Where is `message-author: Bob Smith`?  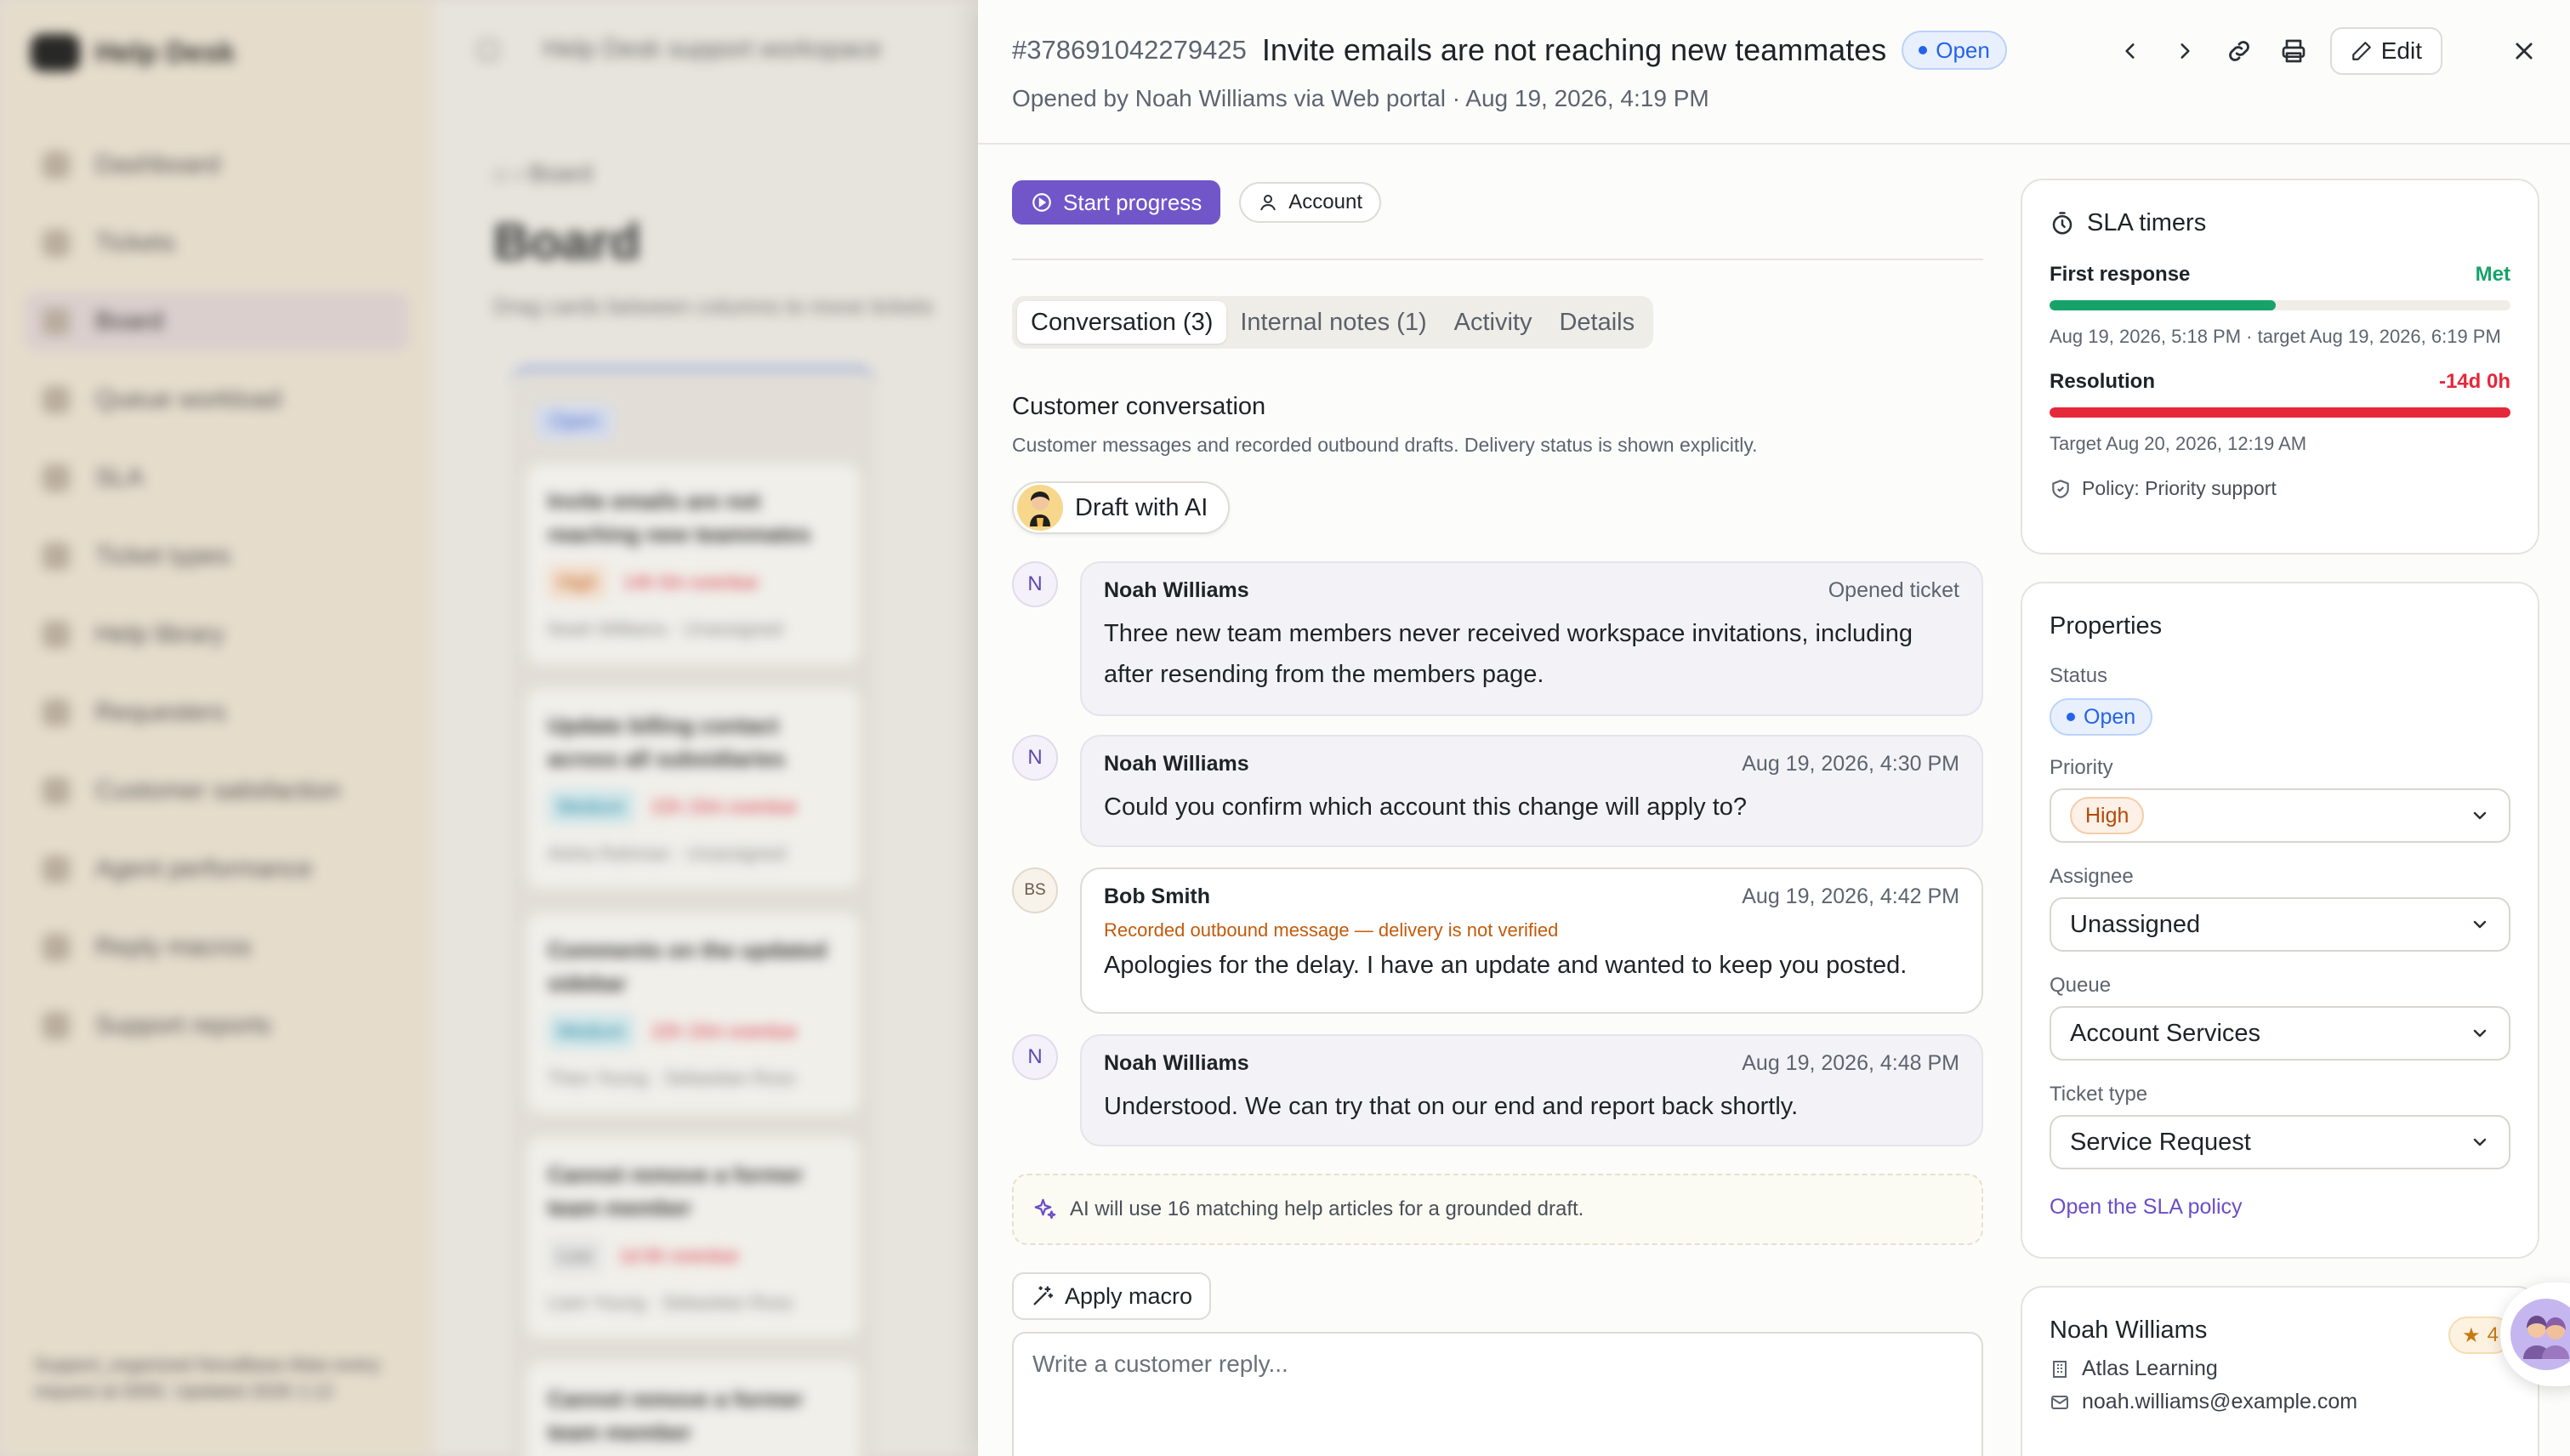 message-author: Bob Smith is located at coordinates (1157, 896).